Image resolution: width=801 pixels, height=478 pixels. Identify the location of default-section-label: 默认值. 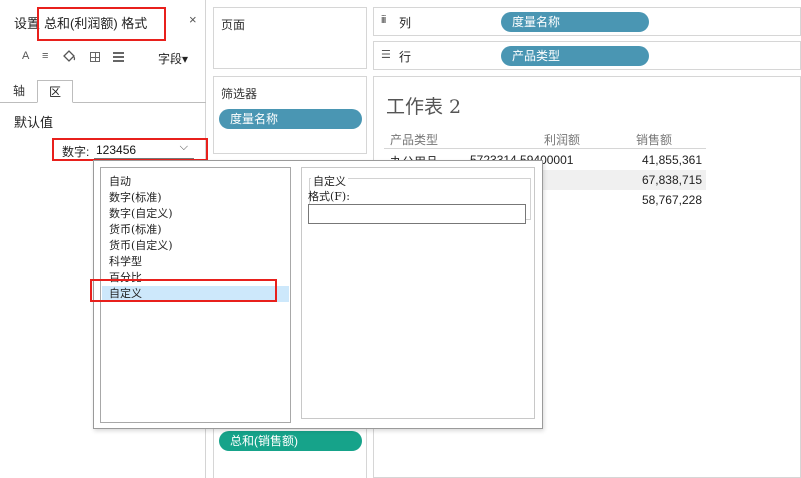
(34, 122).